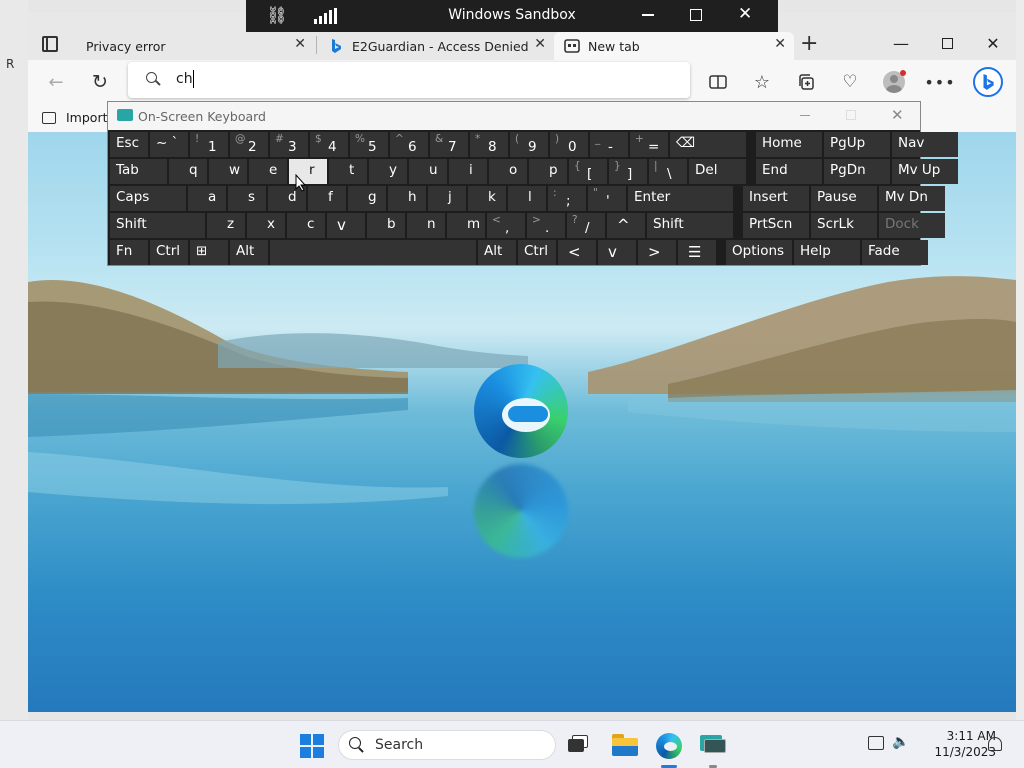 The width and height of the screenshot is (1024, 768). Describe the element at coordinates (806, 82) in the screenshot. I see `collections-icon` at that location.